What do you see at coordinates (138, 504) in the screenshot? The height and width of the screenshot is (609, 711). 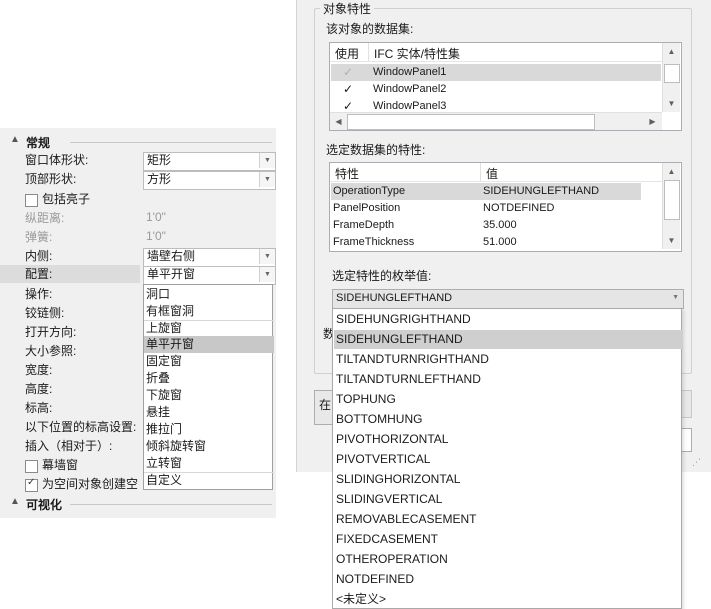 I see `section-visibility: ▲ 可视化` at bounding box center [138, 504].